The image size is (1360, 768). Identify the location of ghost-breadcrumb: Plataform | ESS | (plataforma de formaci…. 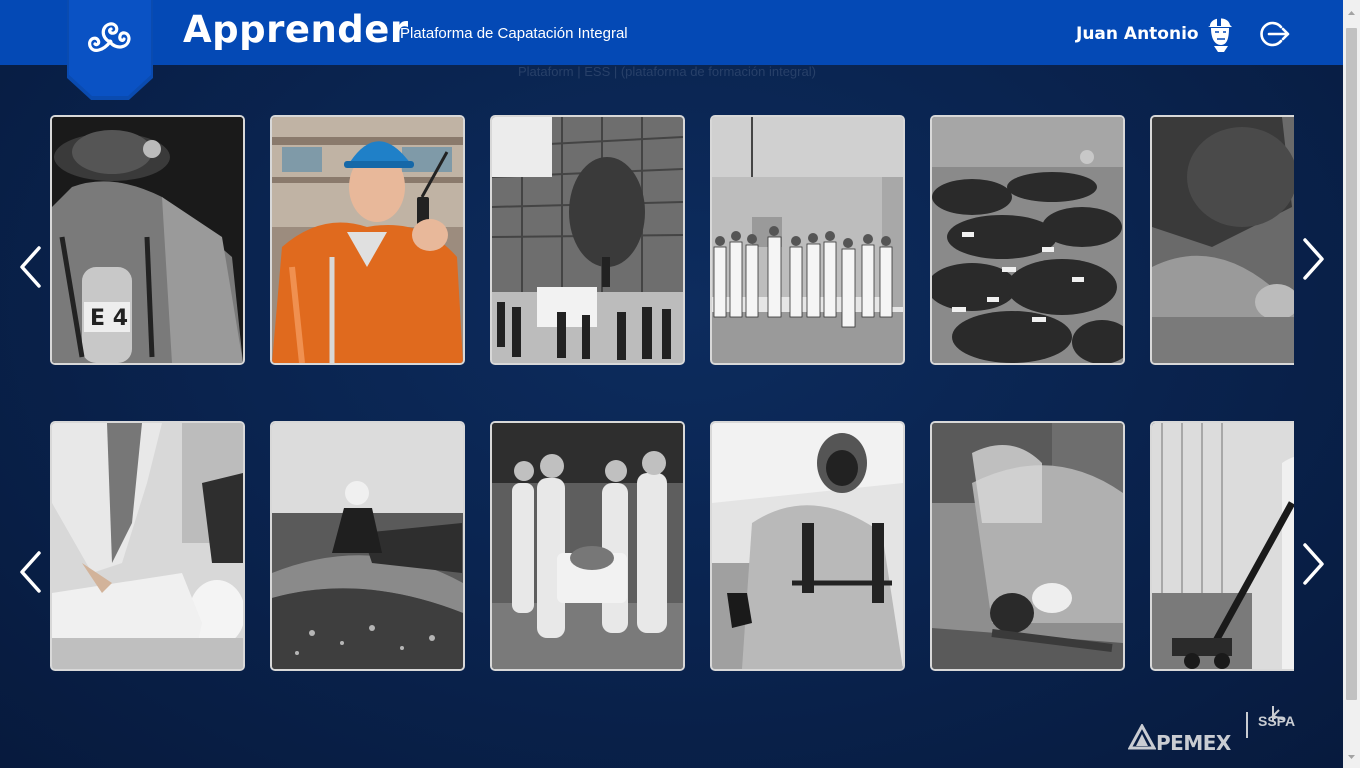
(667, 71).